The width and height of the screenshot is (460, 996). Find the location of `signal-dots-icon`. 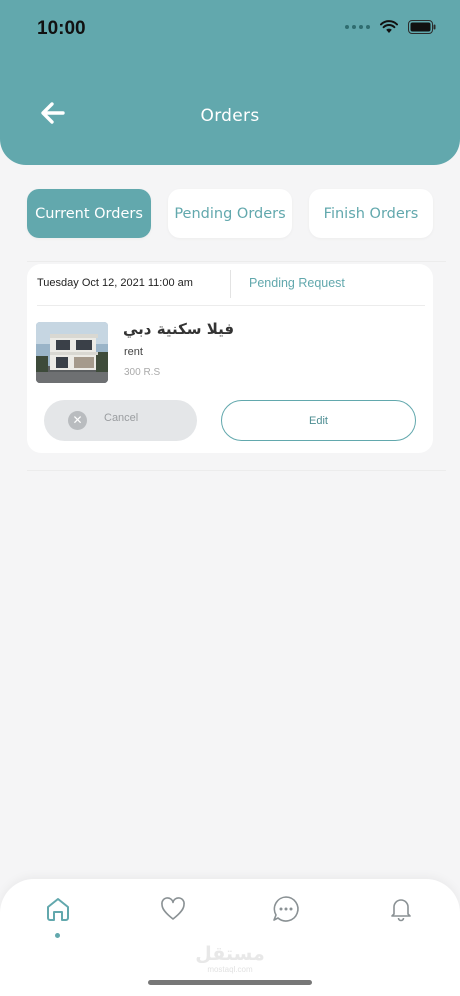

signal-dots-icon is located at coordinates (357, 27).